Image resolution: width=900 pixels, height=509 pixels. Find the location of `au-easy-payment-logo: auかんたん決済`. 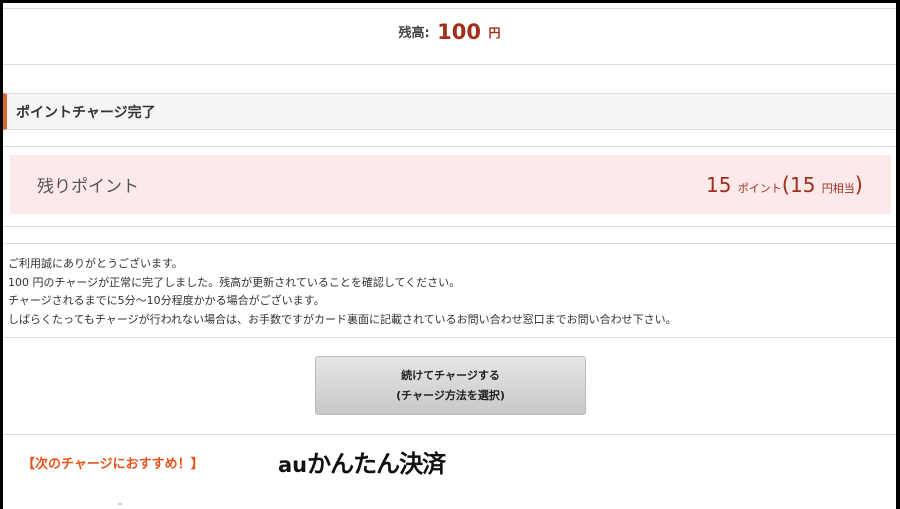

au-easy-payment-logo: auかんたん決済 is located at coordinates (362, 461).